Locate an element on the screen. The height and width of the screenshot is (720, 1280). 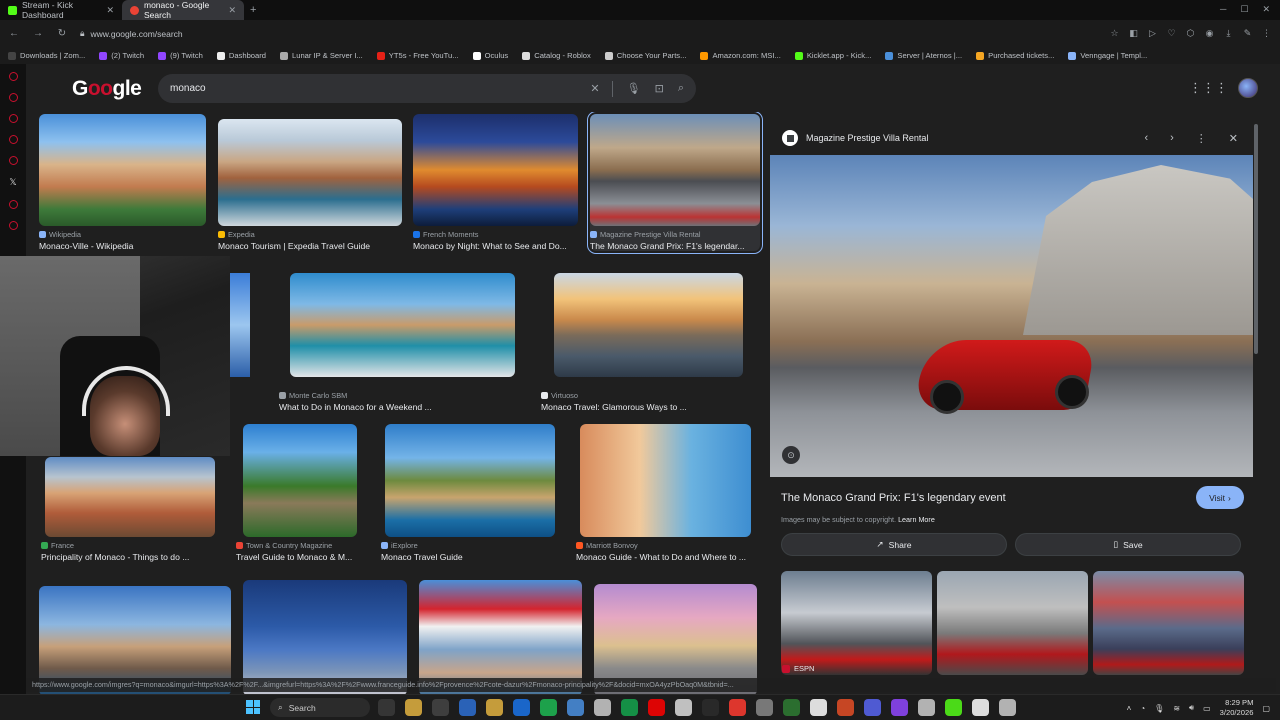
puzzle-icon: ⬡ is located at coordinates (1190, 33).